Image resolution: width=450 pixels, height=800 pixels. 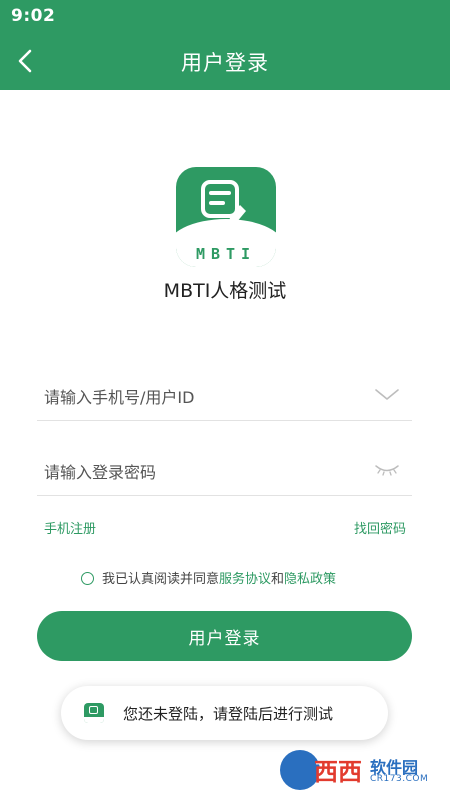 I want to click on app-logo: MBTI, so click(x=226, y=217).